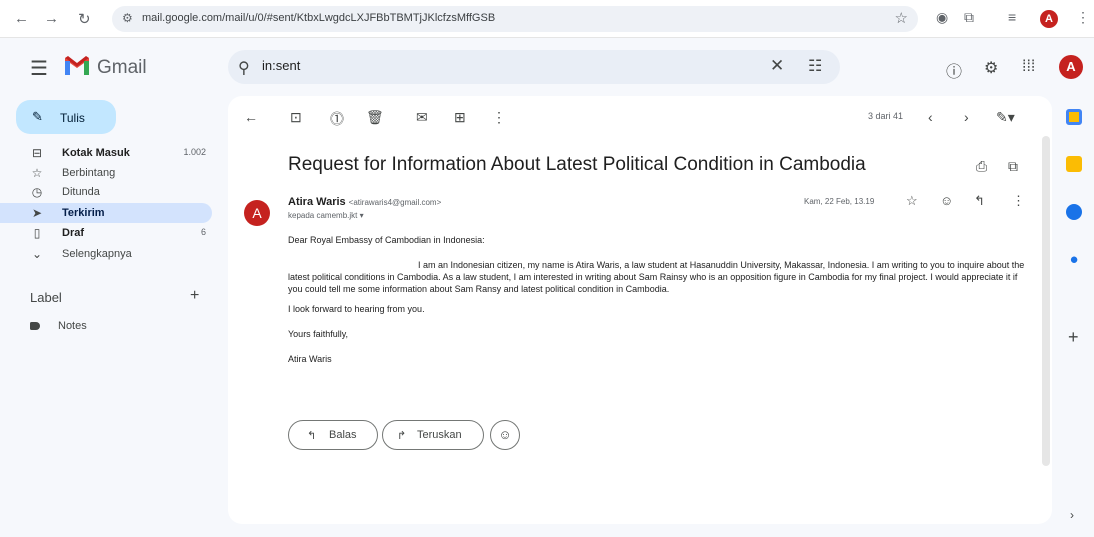 The height and width of the screenshot is (537, 1094). What do you see at coordinates (106, 213) in the screenshot?
I see `sidebar-item-sent: ➤ Terkirim` at bounding box center [106, 213].